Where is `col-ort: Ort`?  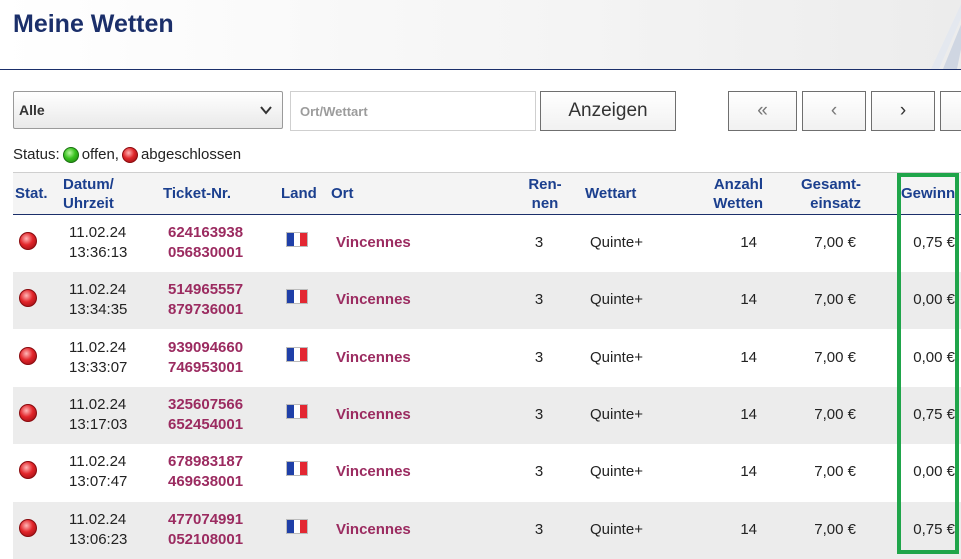
col-ort: Ort is located at coordinates (342, 193).